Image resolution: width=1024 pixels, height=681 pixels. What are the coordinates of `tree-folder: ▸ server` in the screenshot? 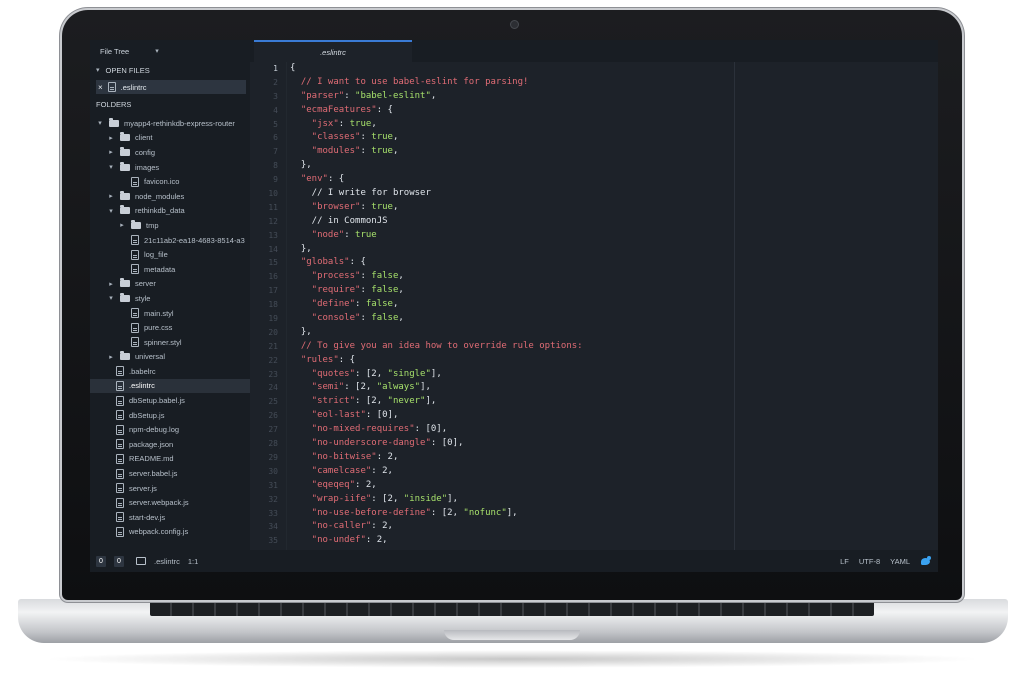 It's located at (170, 284).